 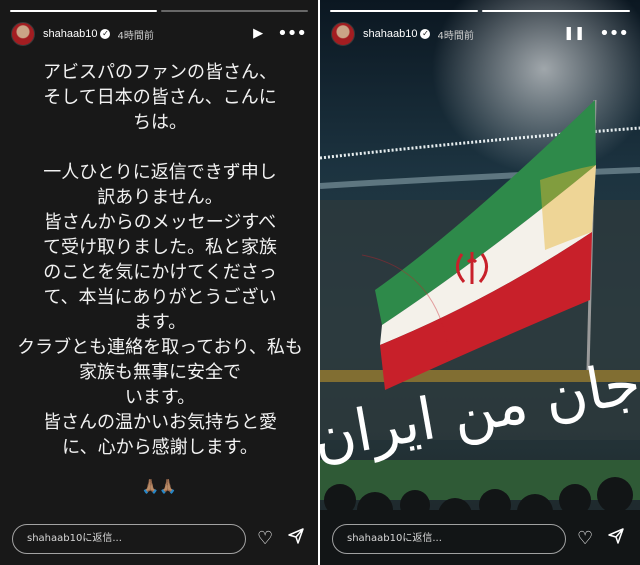 I want to click on persian-calligraphy: جان من ایران, so click(x=480, y=410).